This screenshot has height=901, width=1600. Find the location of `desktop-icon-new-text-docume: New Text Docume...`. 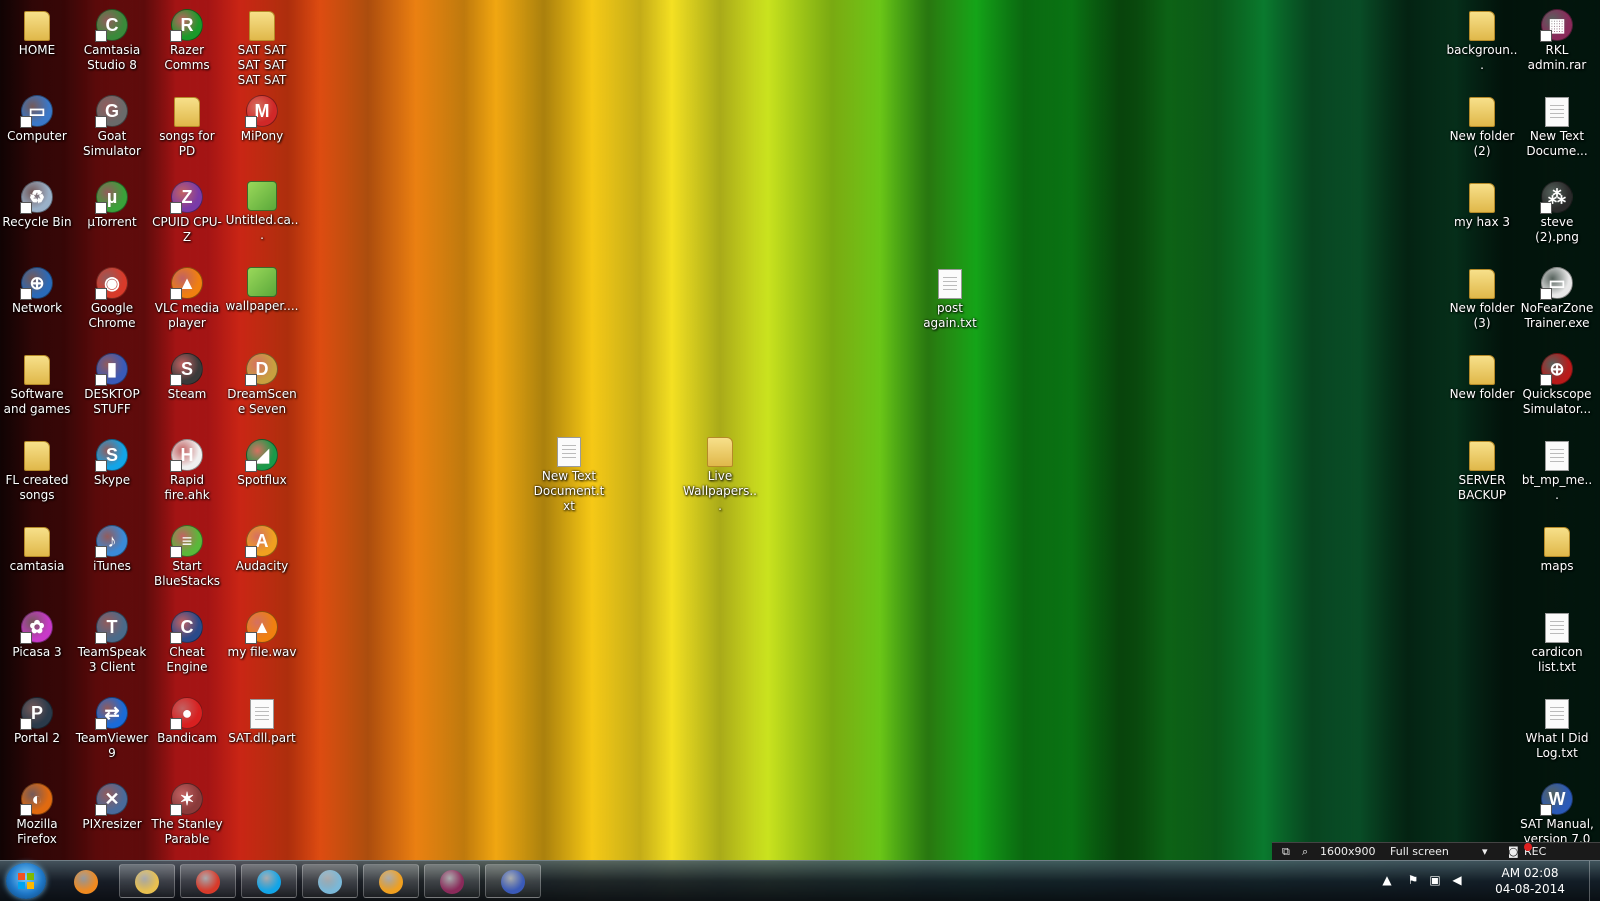

desktop-icon-new-text-docume: New Text Docume... is located at coordinates (1557, 124).